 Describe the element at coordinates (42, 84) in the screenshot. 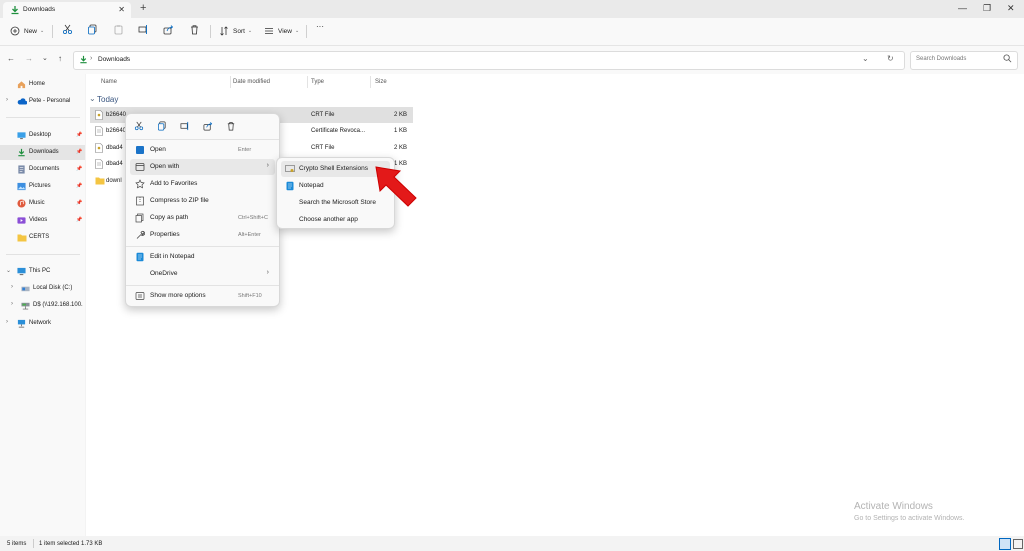

I see `sidebar-item-home: Home` at that location.